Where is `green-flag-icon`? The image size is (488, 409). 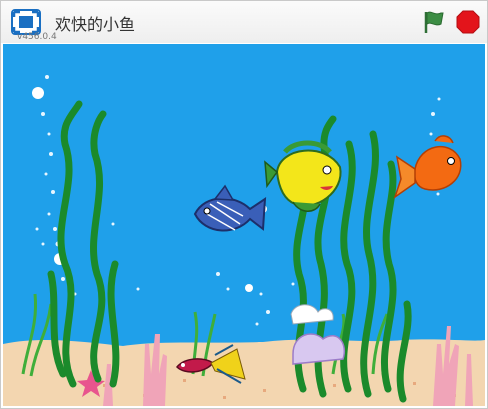
green-flag-icon is located at coordinates (434, 22).